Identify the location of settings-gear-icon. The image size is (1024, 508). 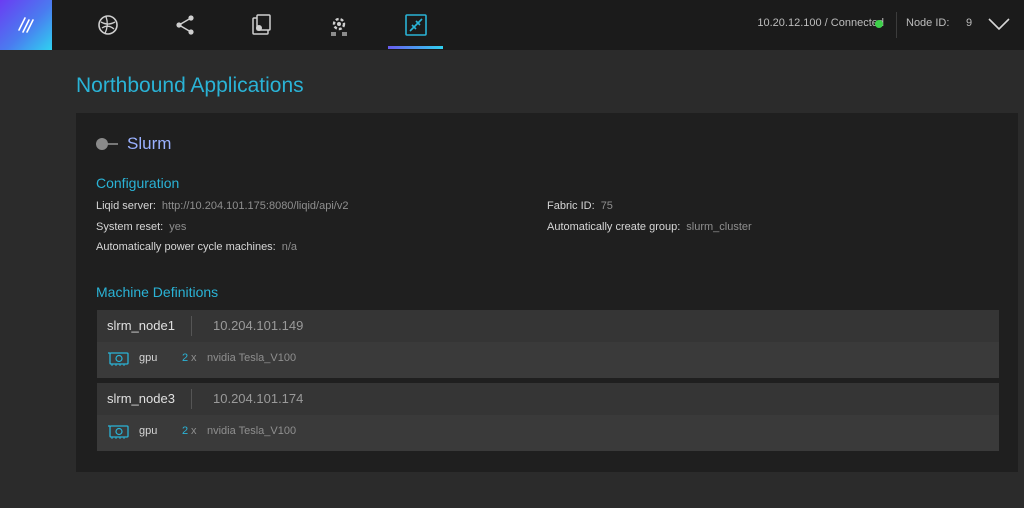
(339, 26).